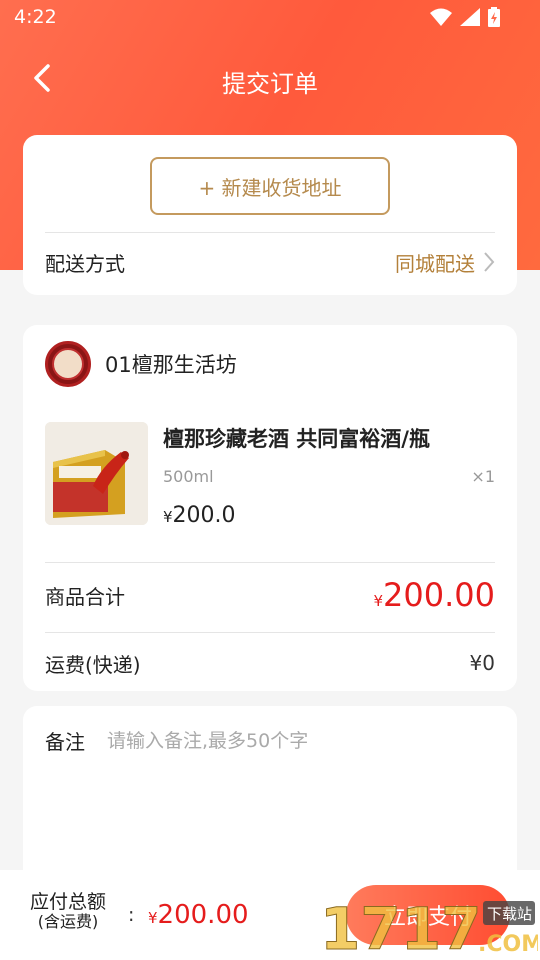 Image resolution: width=540 pixels, height=960 pixels. Describe the element at coordinates (85, 263) in the screenshot. I see `delivery-method-label: 配送方式` at that location.